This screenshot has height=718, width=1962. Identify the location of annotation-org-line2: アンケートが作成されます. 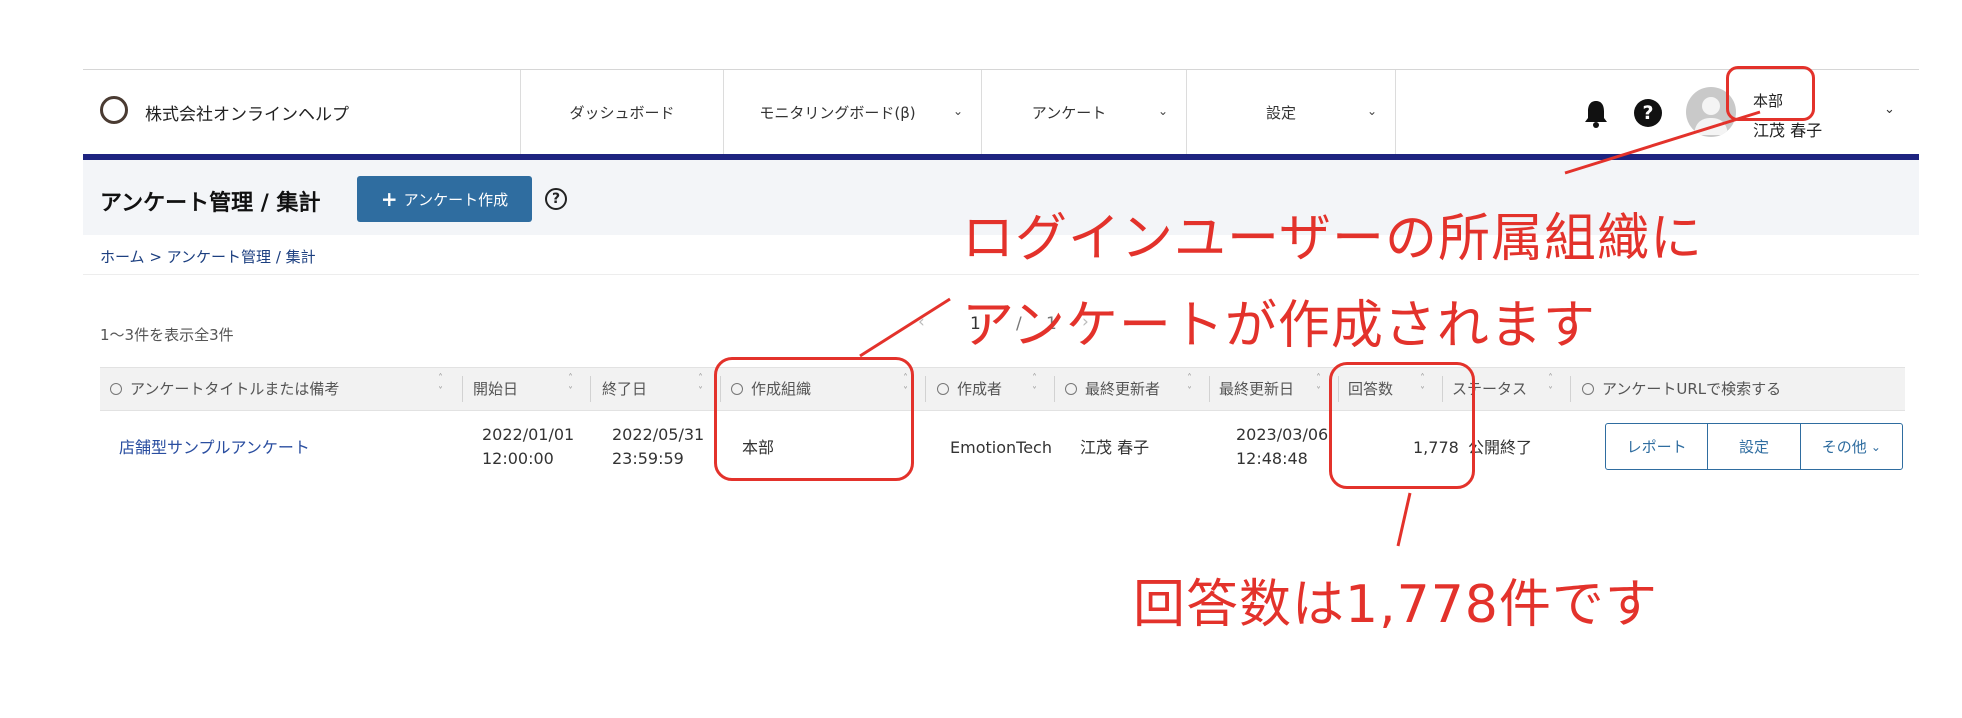
(1279, 326).